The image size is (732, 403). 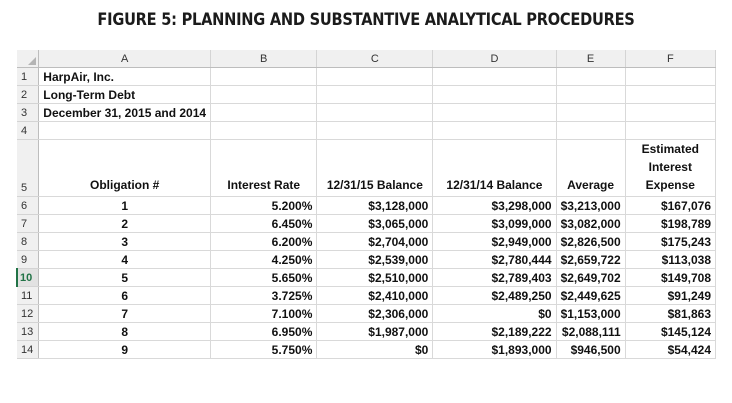 What do you see at coordinates (264, 349) in the screenshot?
I see `interest-rate-cell: 5.750%` at bounding box center [264, 349].